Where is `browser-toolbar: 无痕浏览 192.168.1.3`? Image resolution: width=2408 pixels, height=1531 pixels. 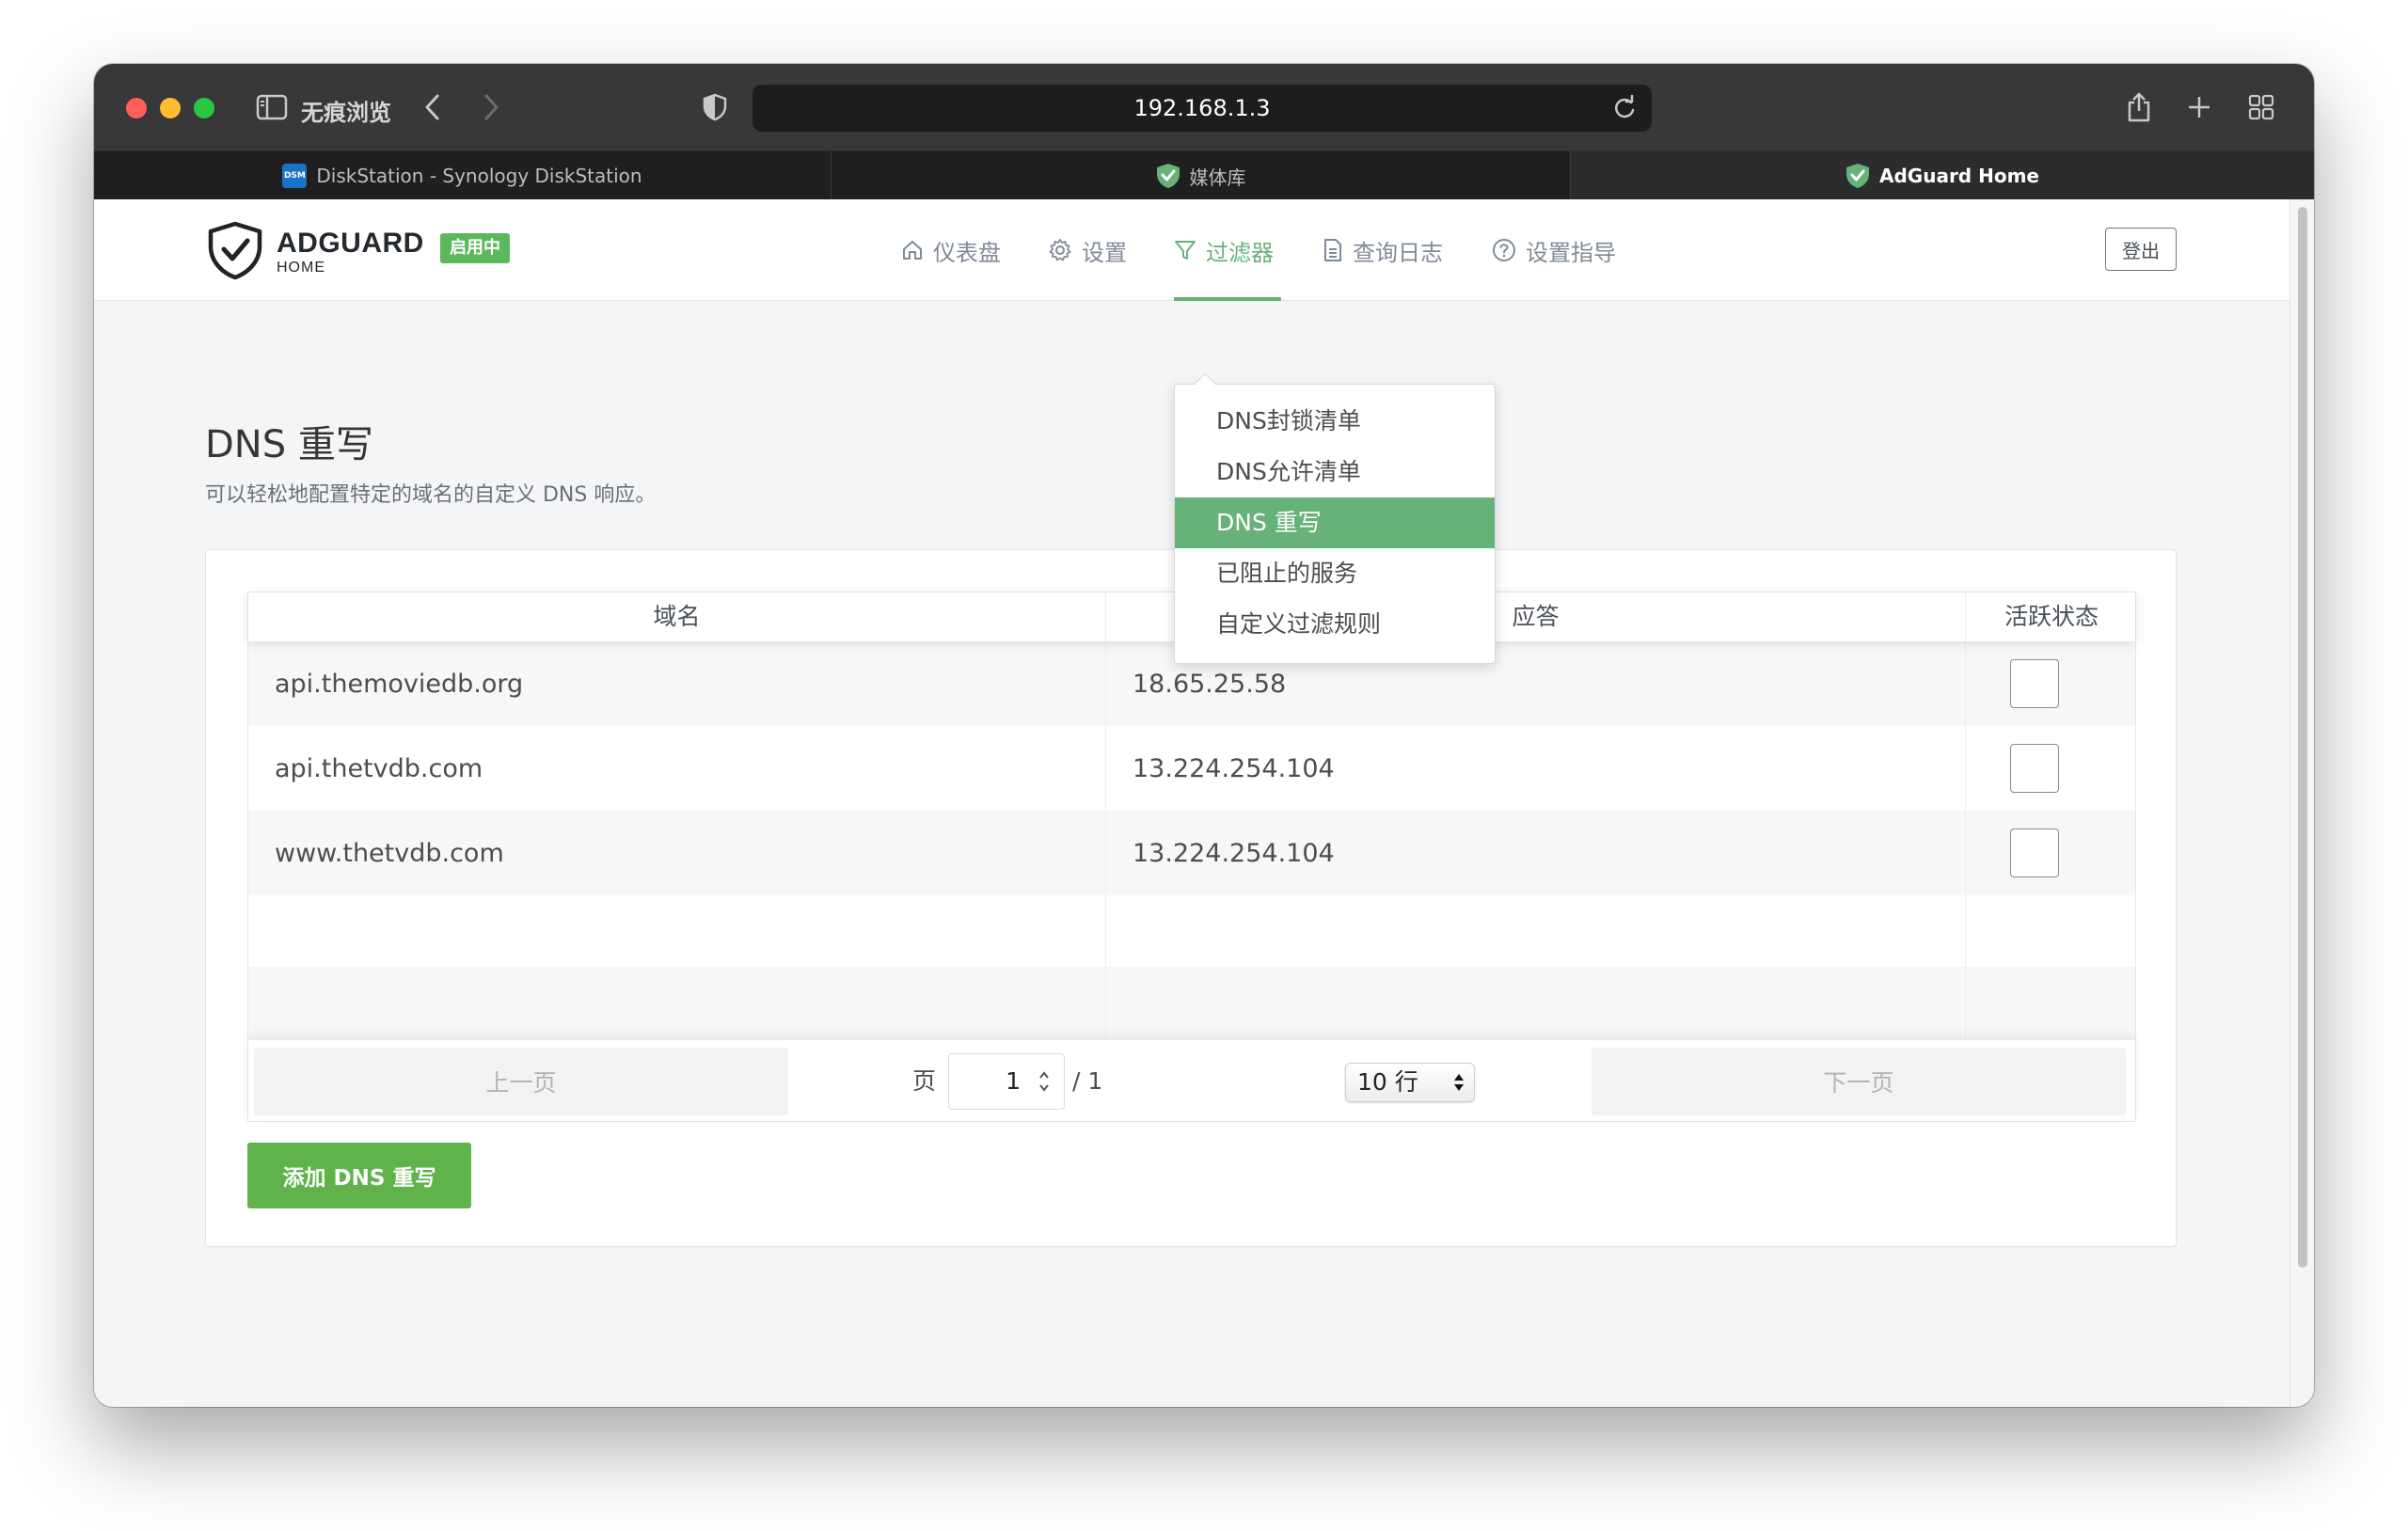 browser-toolbar: 无痕浏览 192.168.1.3 is located at coordinates (1204, 107).